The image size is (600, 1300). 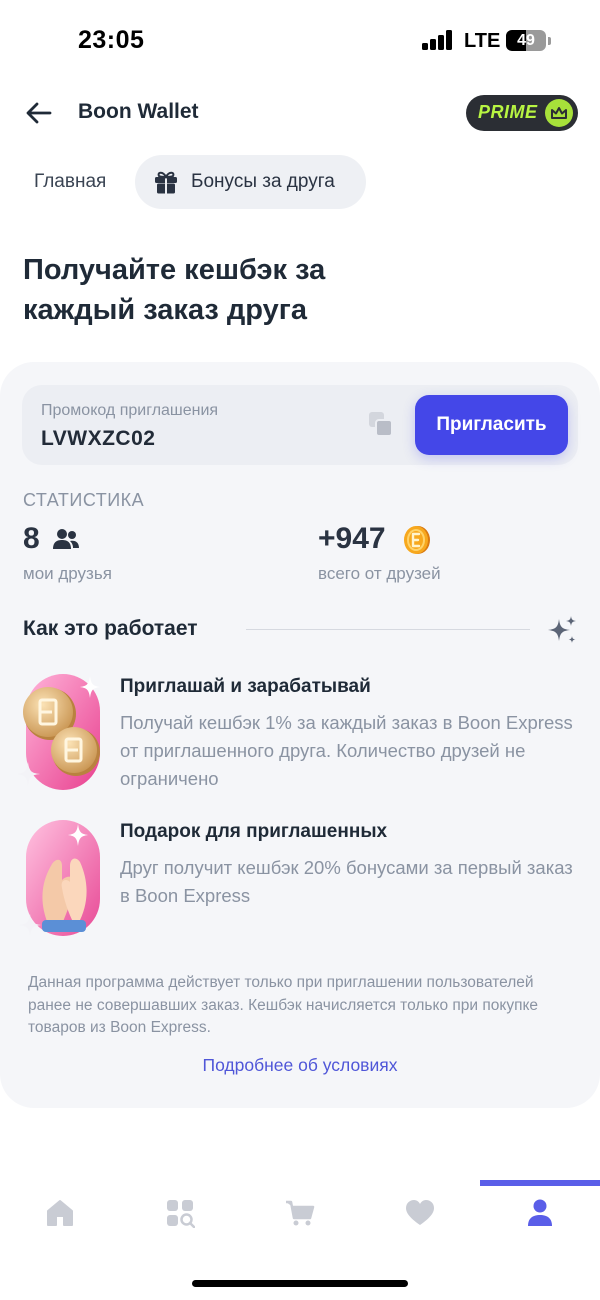 What do you see at coordinates (540, 1212) in the screenshot?
I see `profile-icon` at bounding box center [540, 1212].